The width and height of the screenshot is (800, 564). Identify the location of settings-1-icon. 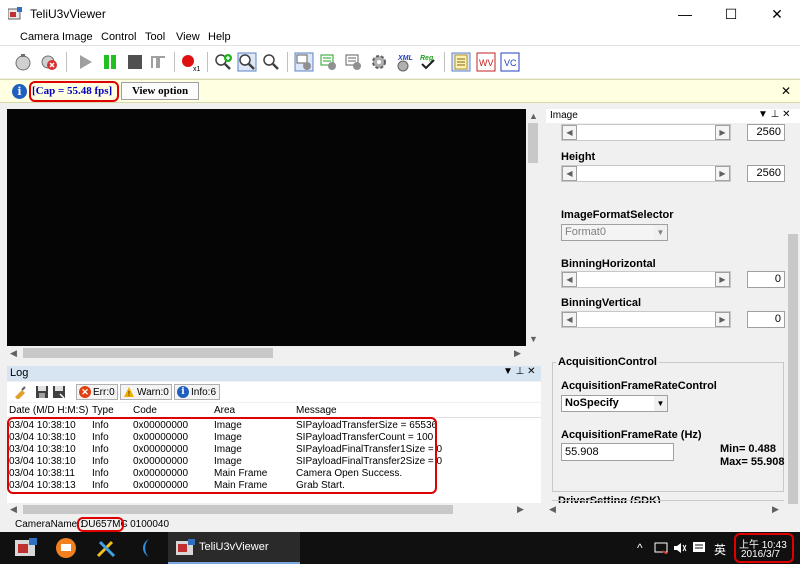
(304, 62).